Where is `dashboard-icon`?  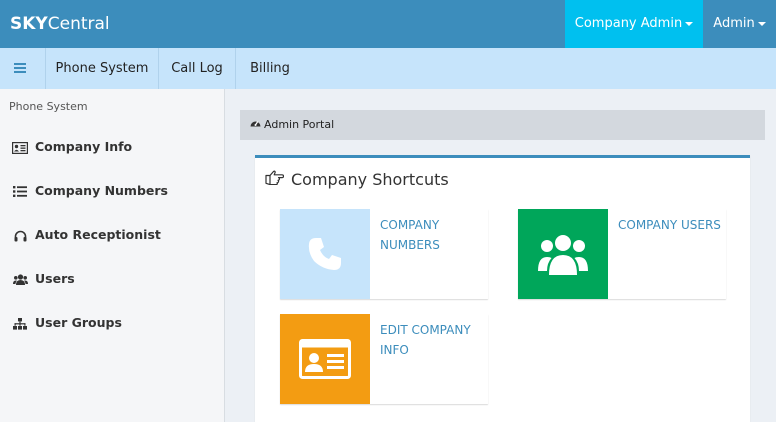
dashboard-icon is located at coordinates (255, 125).